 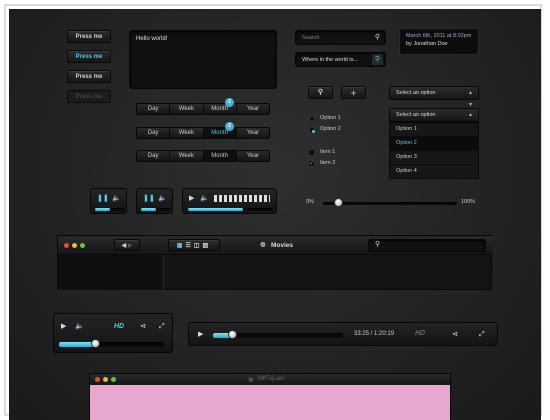 What do you see at coordinates (330, 118) in the screenshot?
I see `radio-label-1: Option 1` at bounding box center [330, 118].